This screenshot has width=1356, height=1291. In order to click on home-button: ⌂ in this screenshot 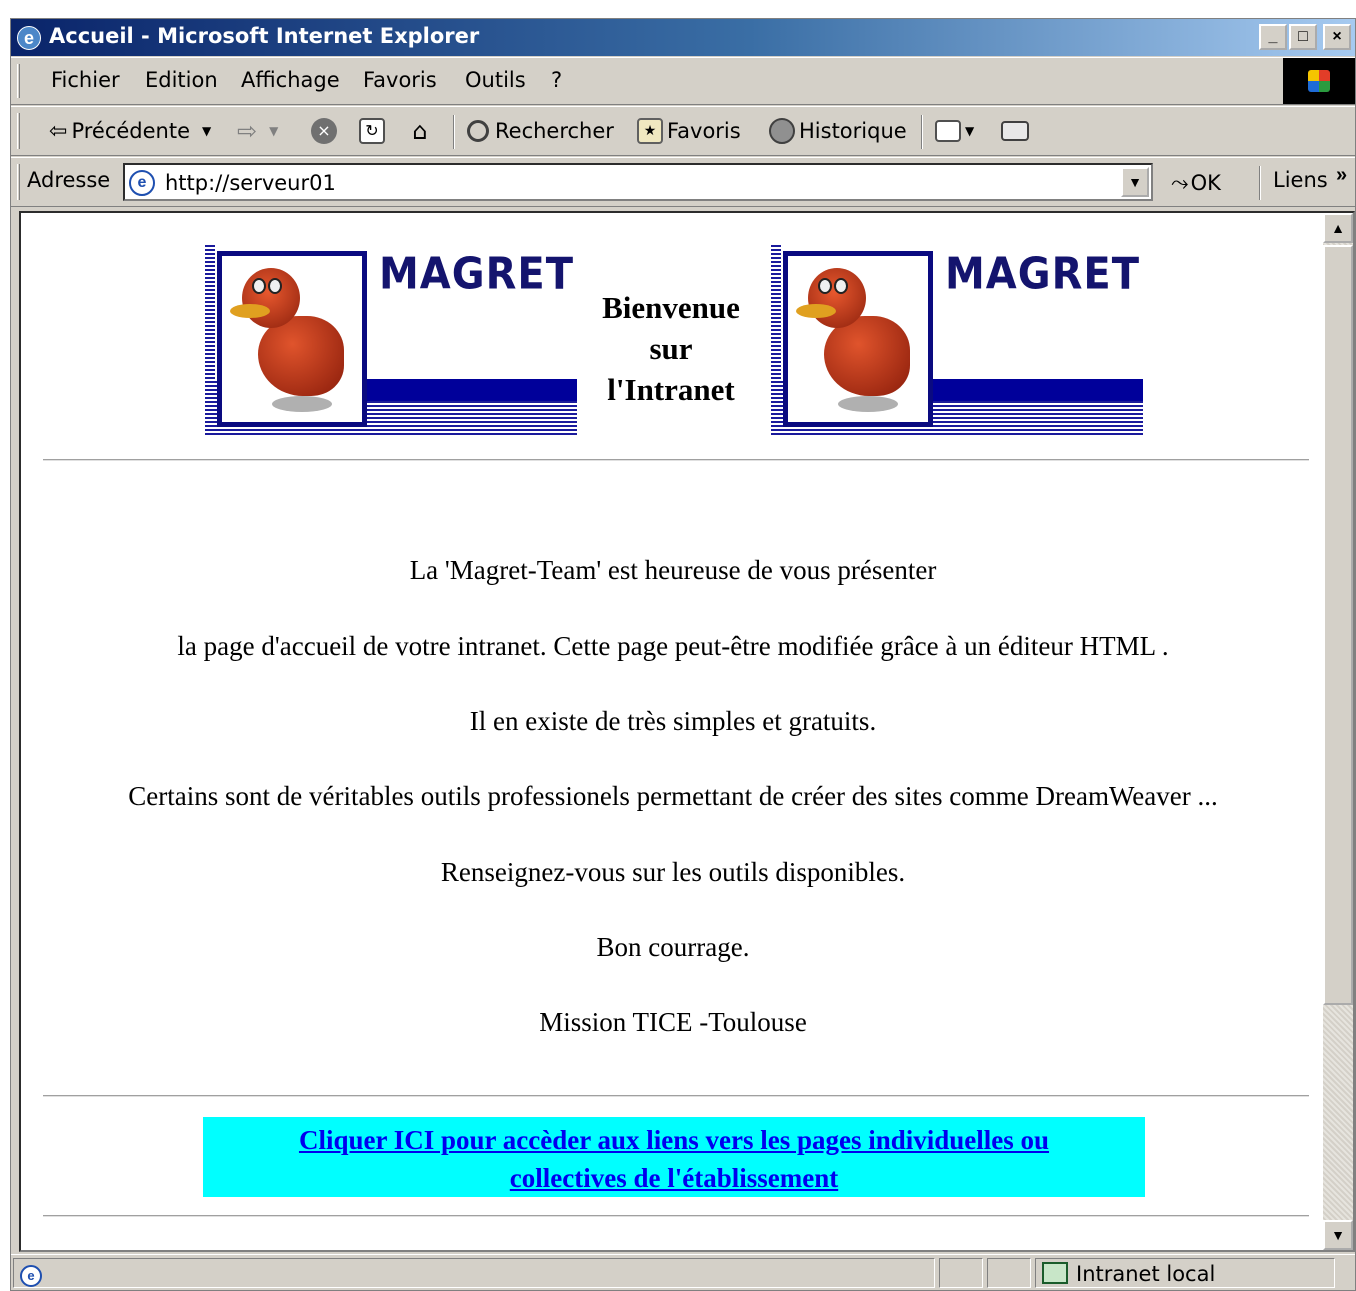, I will do `click(422, 131)`.